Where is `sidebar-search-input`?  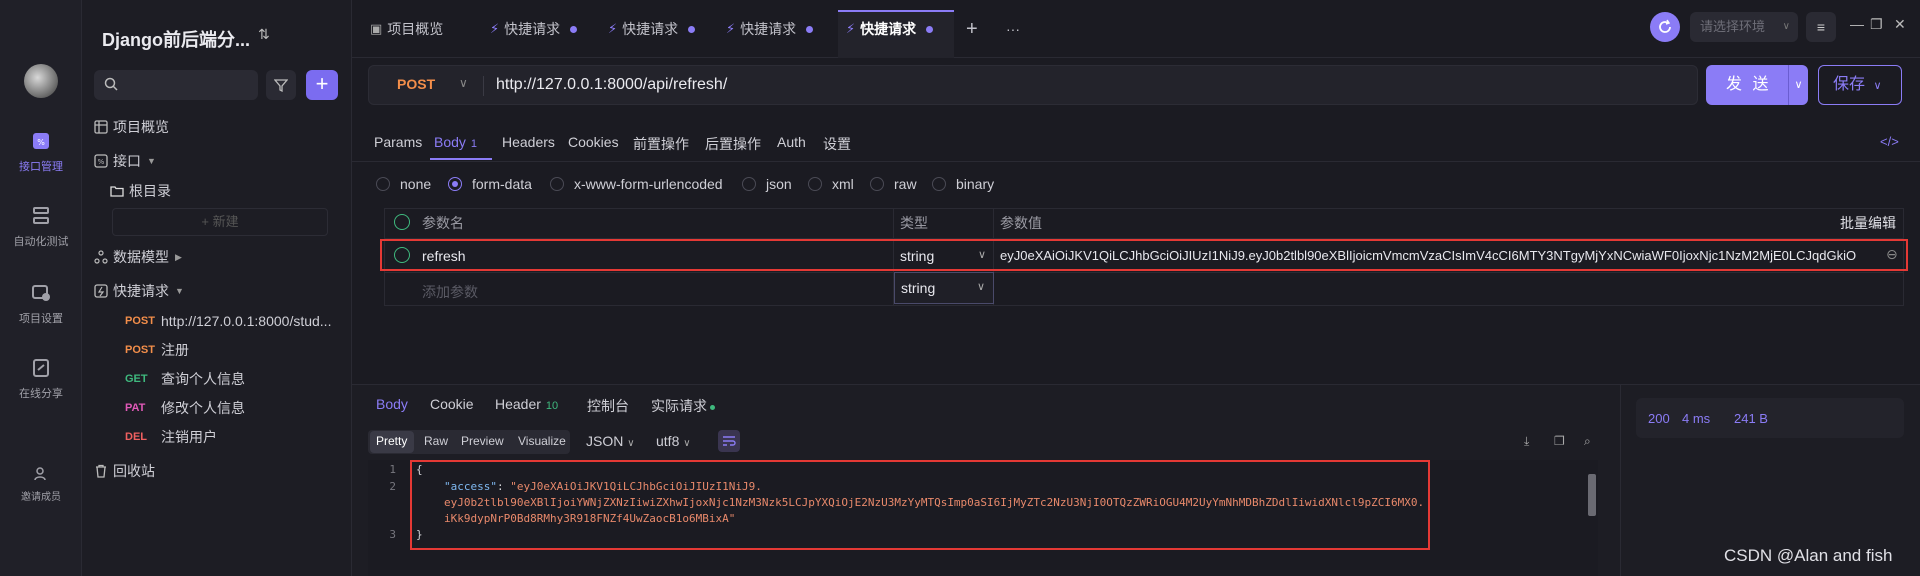
sidebar-search-input is located at coordinates (176, 85).